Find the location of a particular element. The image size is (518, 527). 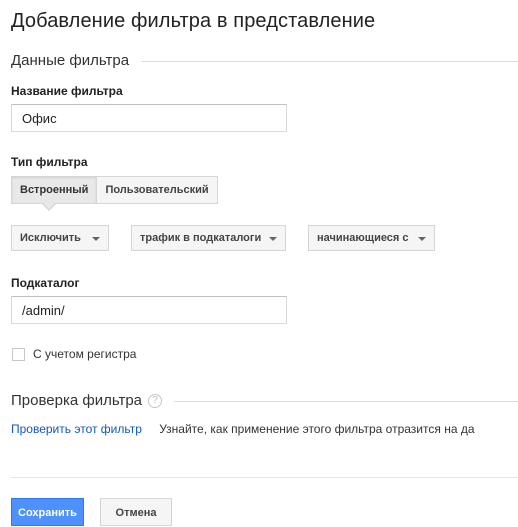

case-sensitive-row: С учетом регистра is located at coordinates (74, 354).